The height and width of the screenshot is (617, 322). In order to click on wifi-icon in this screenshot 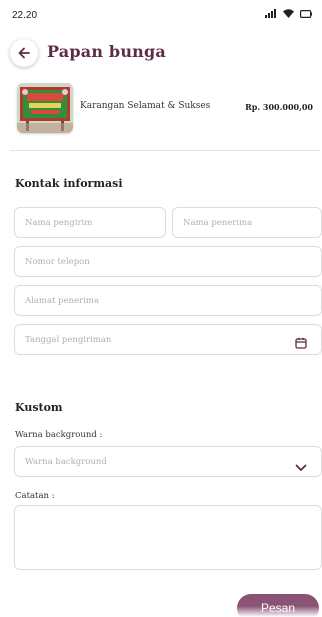, I will do `click(288, 13)`.